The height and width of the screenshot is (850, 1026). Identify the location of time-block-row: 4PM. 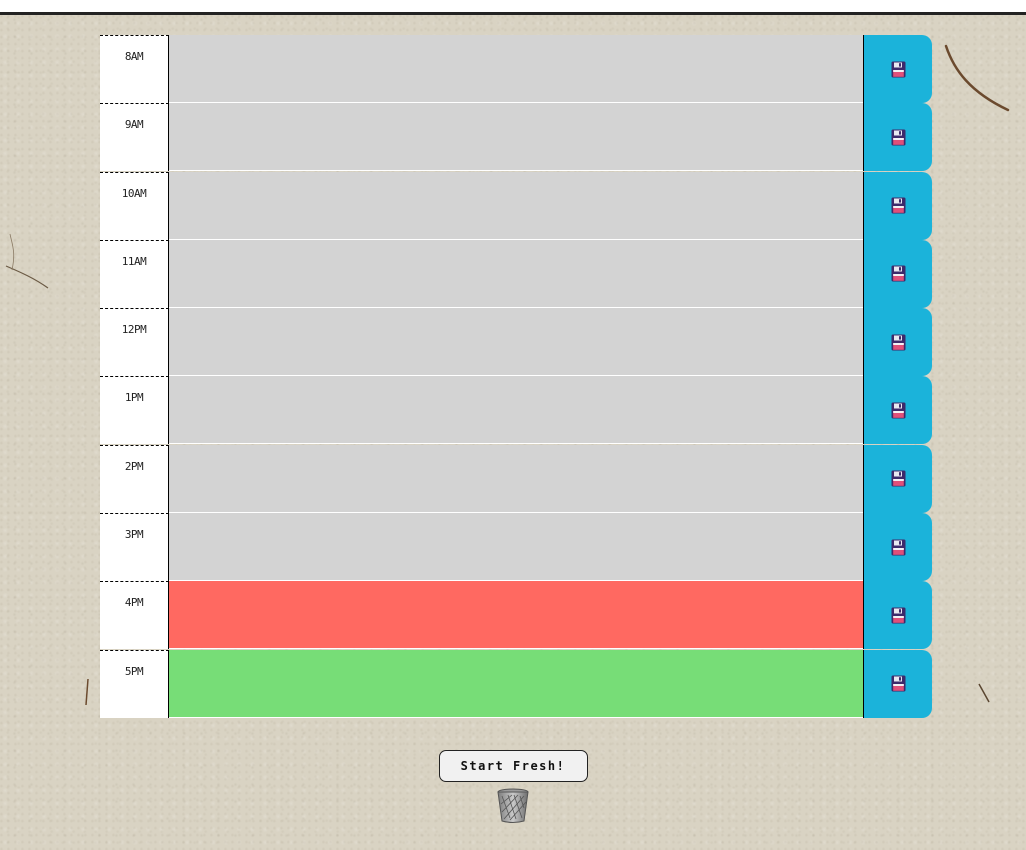
(516, 615).